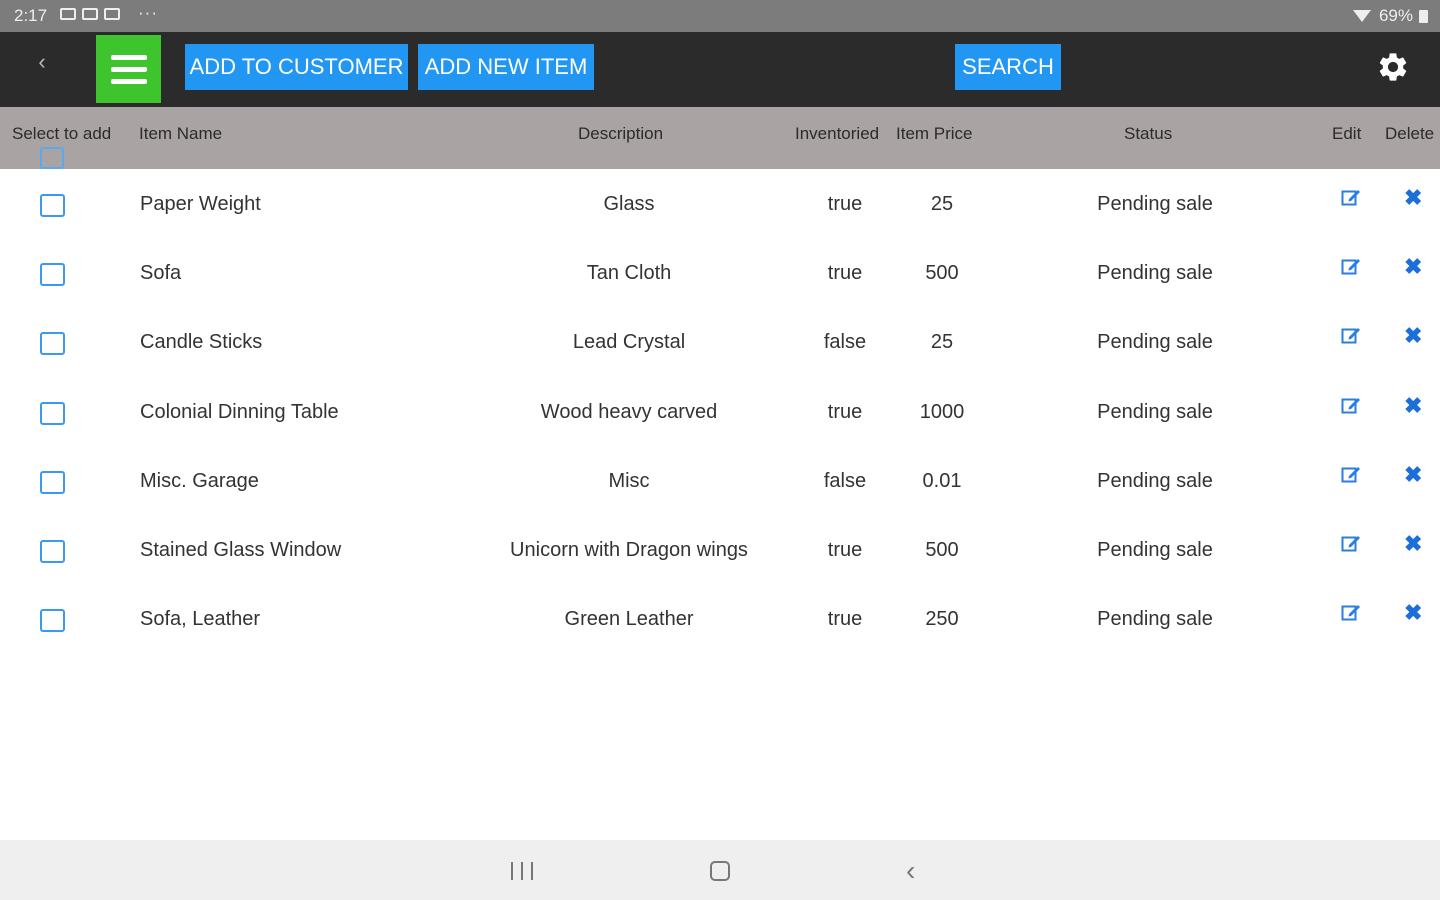  Describe the element at coordinates (1410, 133) in the screenshot. I see `header-delete: Delete` at that location.